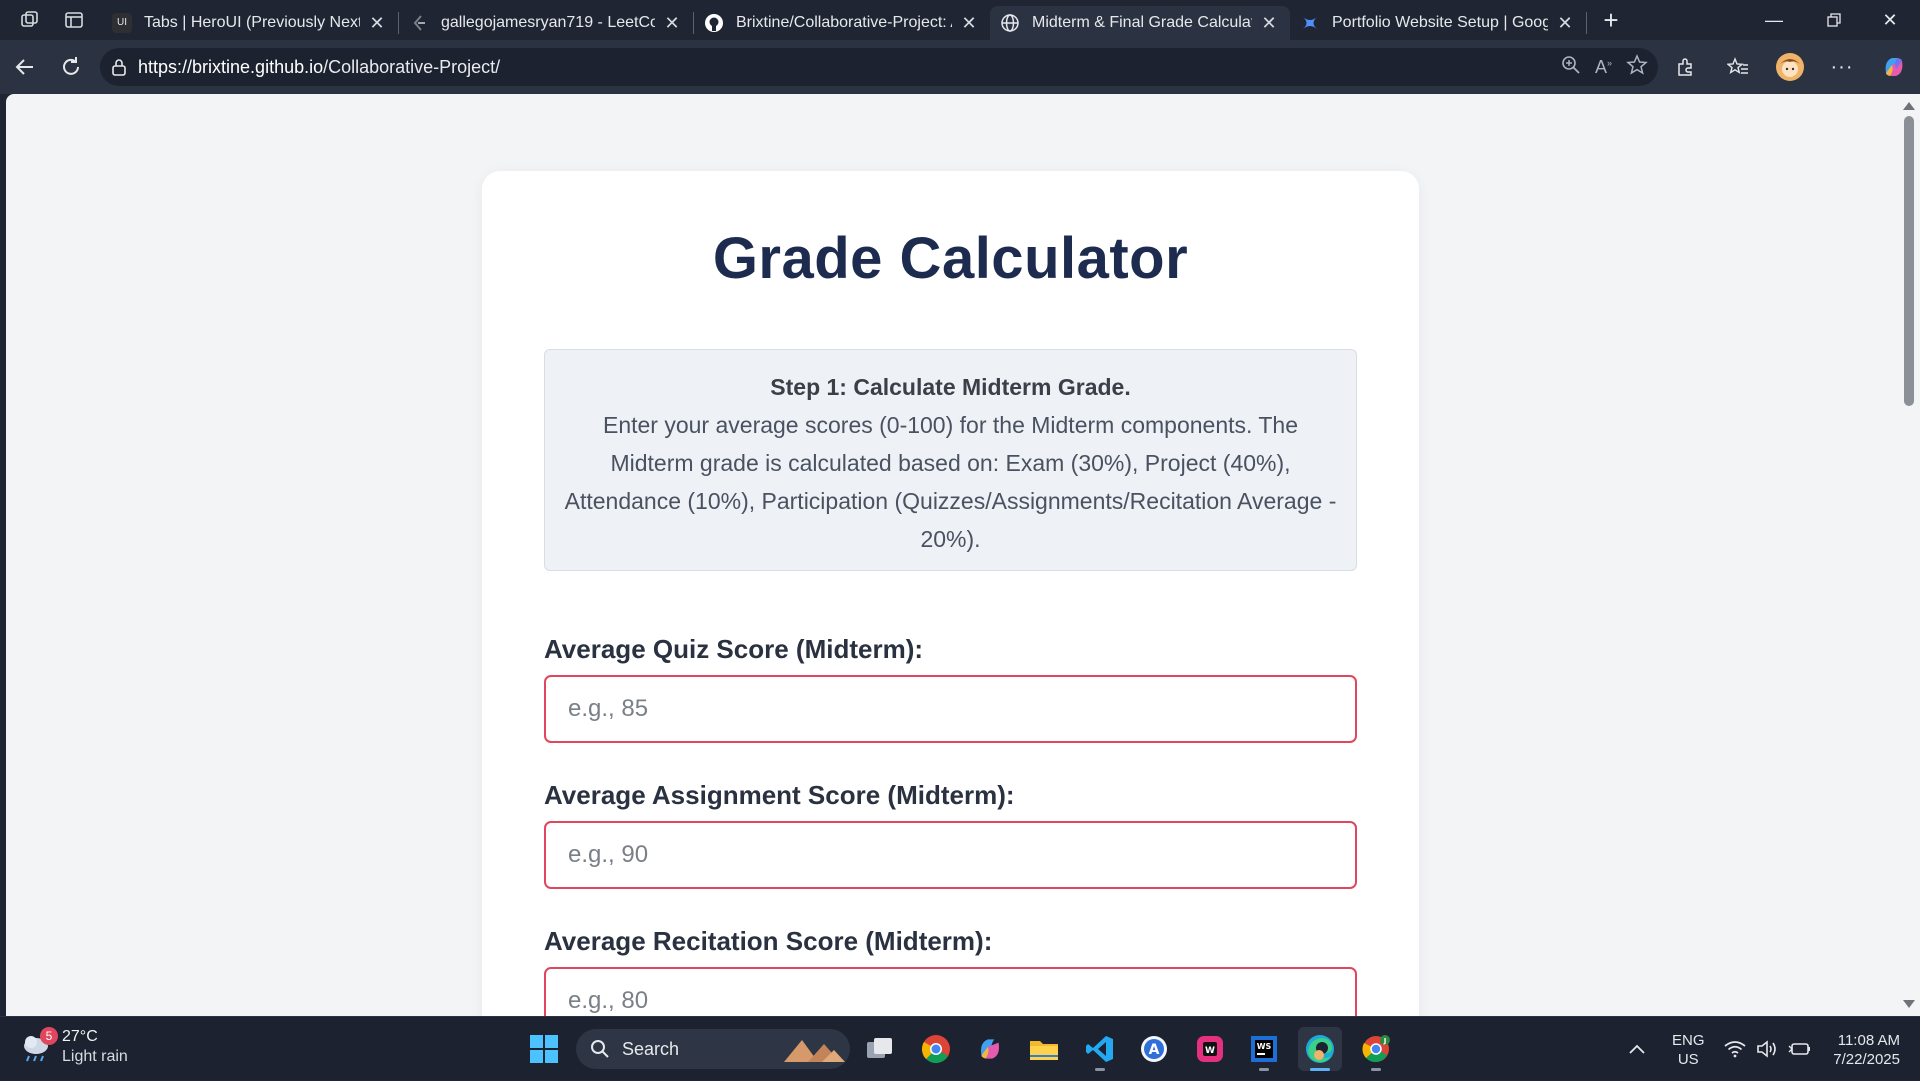 The width and height of the screenshot is (1920, 1081). What do you see at coordinates (1686, 67) in the screenshot?
I see `extensions-icon` at bounding box center [1686, 67].